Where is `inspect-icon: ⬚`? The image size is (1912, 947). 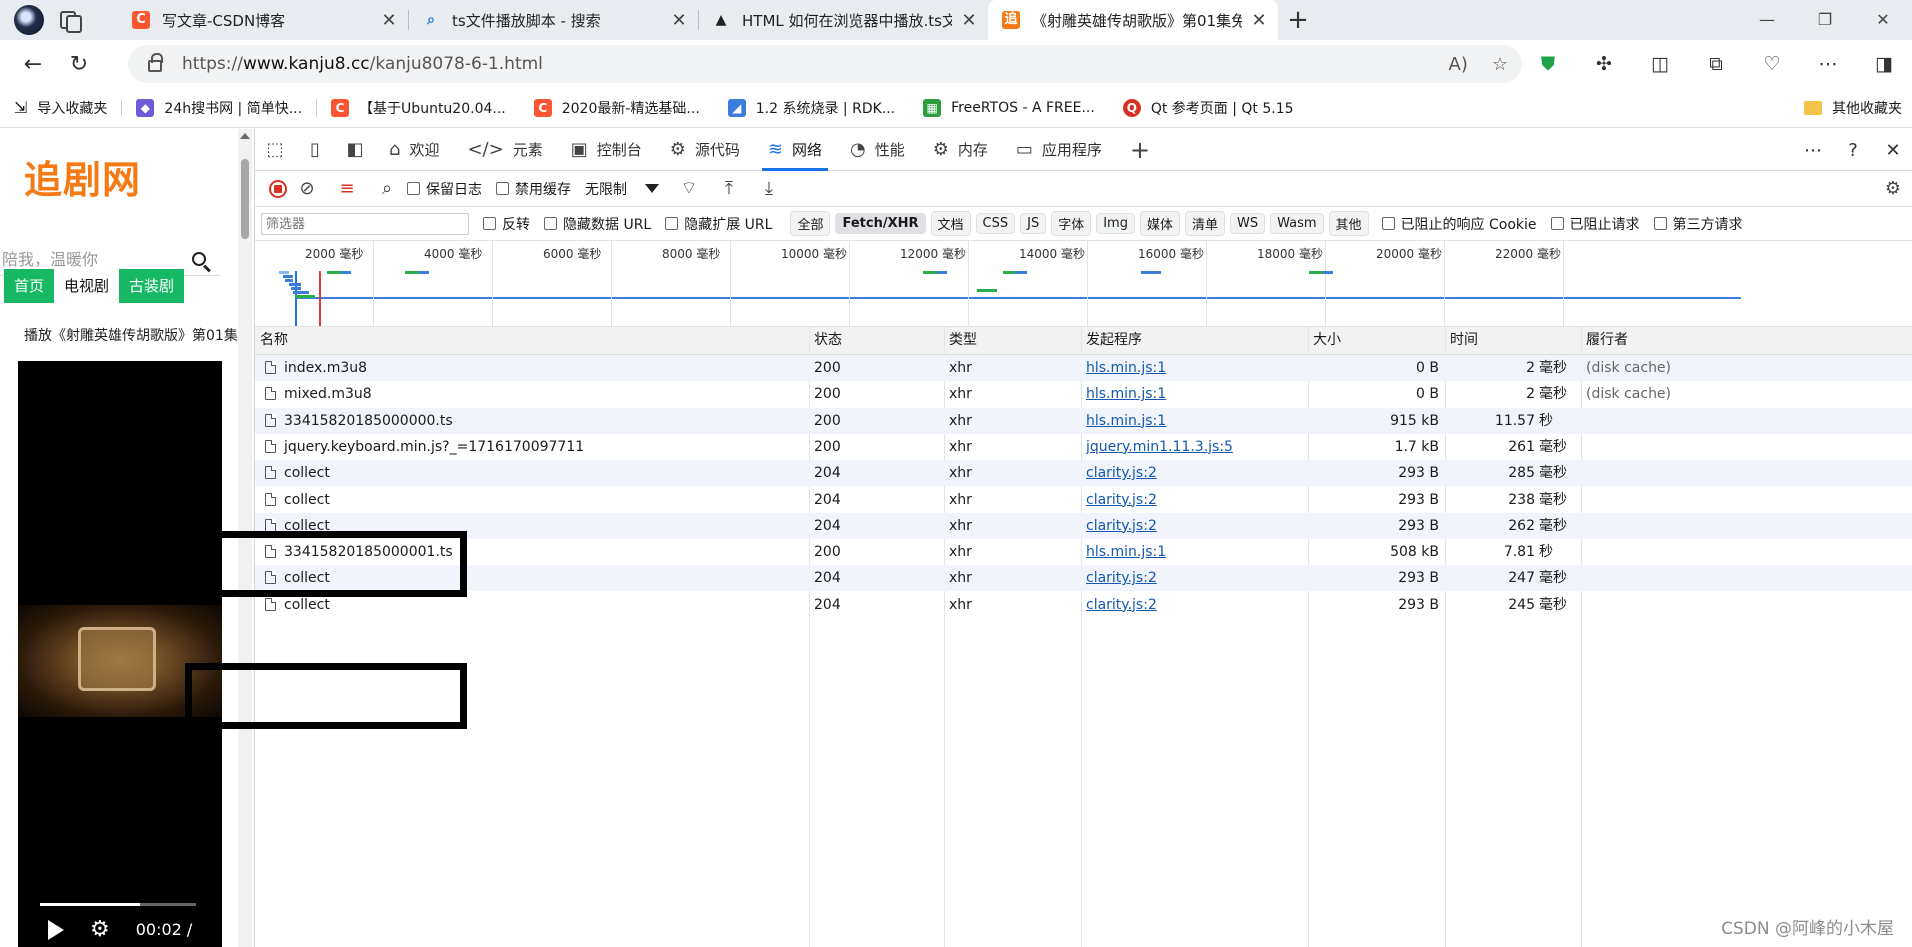 inspect-icon: ⬚ is located at coordinates (275, 149).